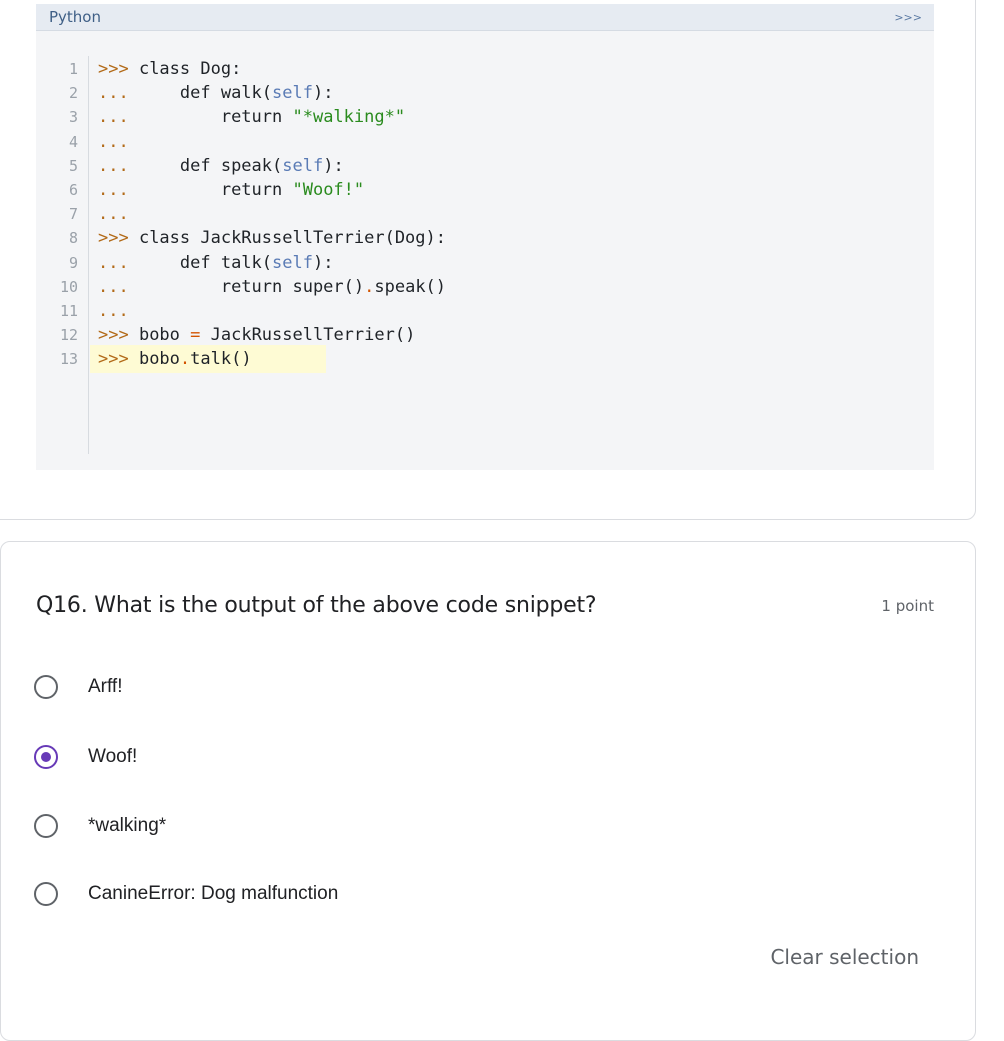  What do you see at coordinates (221, 165) in the screenshot?
I see `code-text: ... def speak(self):` at bounding box center [221, 165].